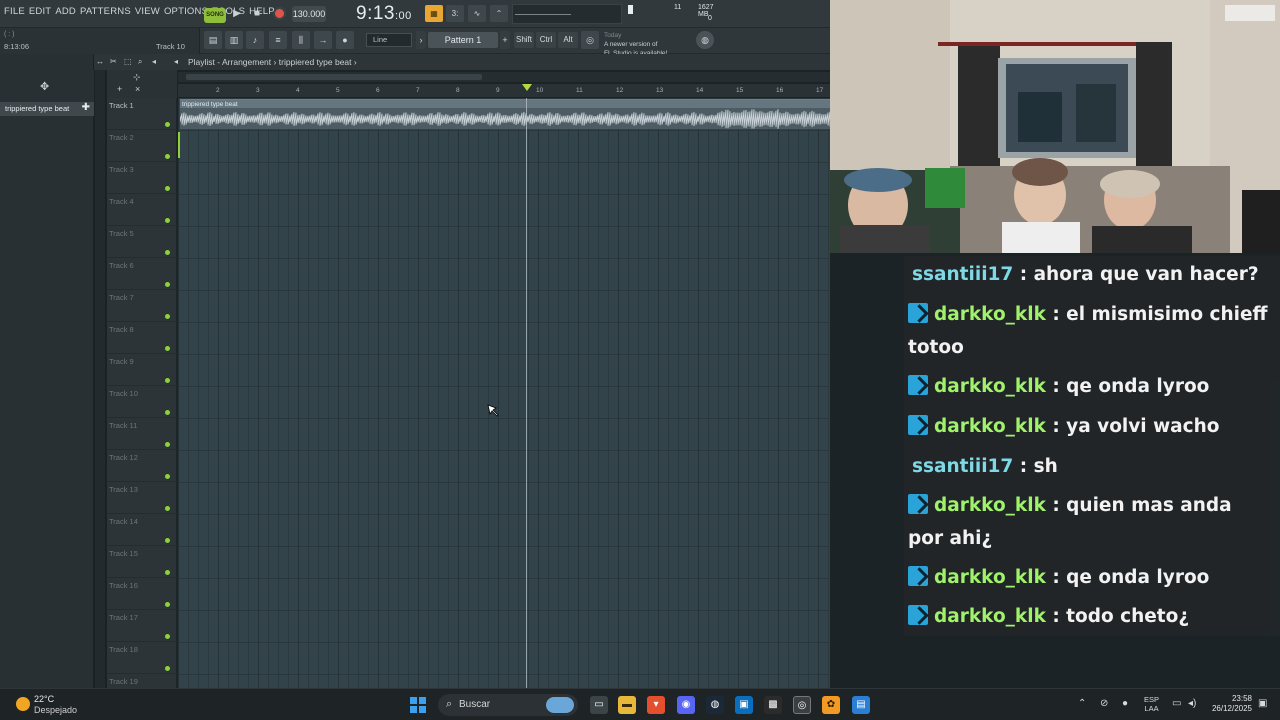 Image resolution: width=1280 pixels, height=720 pixels. I want to click on snap-arrow-icon: ›, so click(421, 40).